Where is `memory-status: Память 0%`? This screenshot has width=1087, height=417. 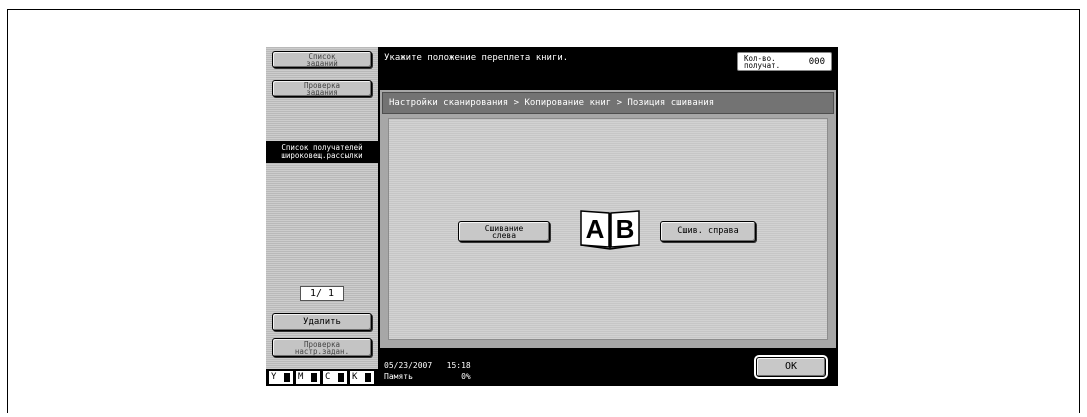
memory-status: Память 0% is located at coordinates (427, 376).